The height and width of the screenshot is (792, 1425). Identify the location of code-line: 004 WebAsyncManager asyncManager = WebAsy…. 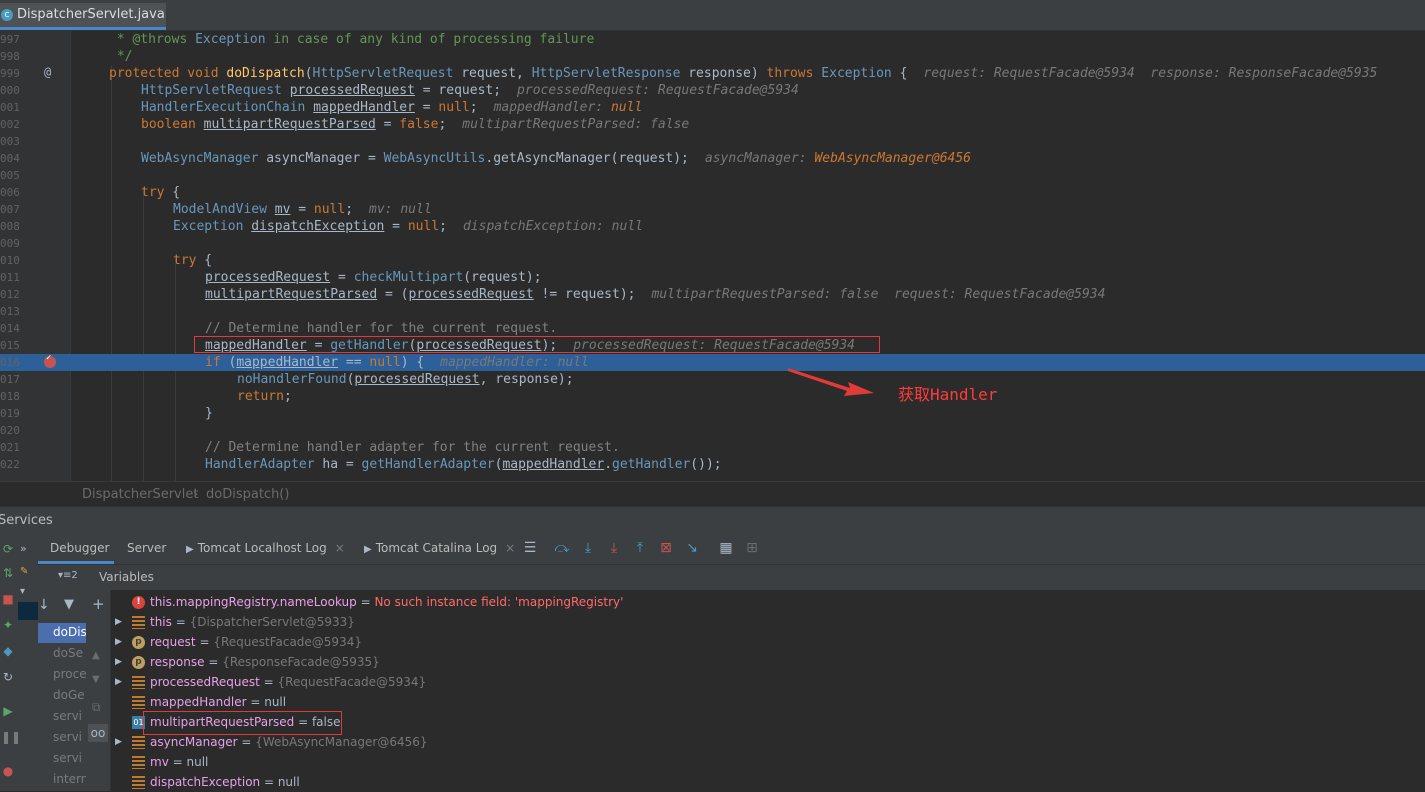
(712, 158).